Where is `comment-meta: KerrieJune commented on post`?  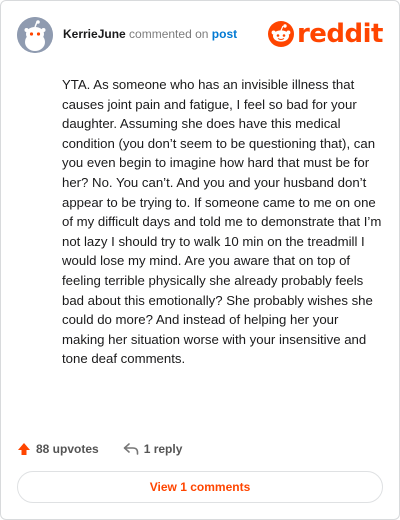
comment-meta: KerrieJune commented on post is located at coordinates (150, 34).